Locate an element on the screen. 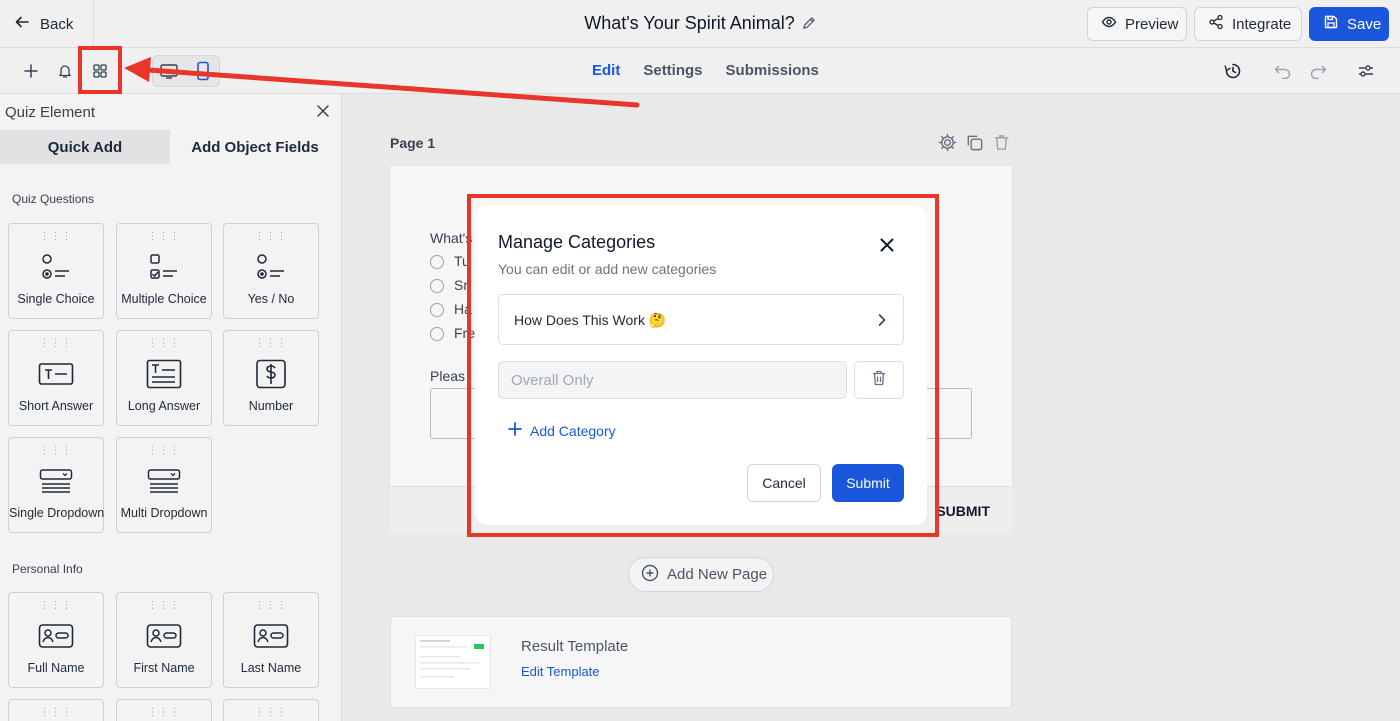  bell-icon is located at coordinates (65, 71).